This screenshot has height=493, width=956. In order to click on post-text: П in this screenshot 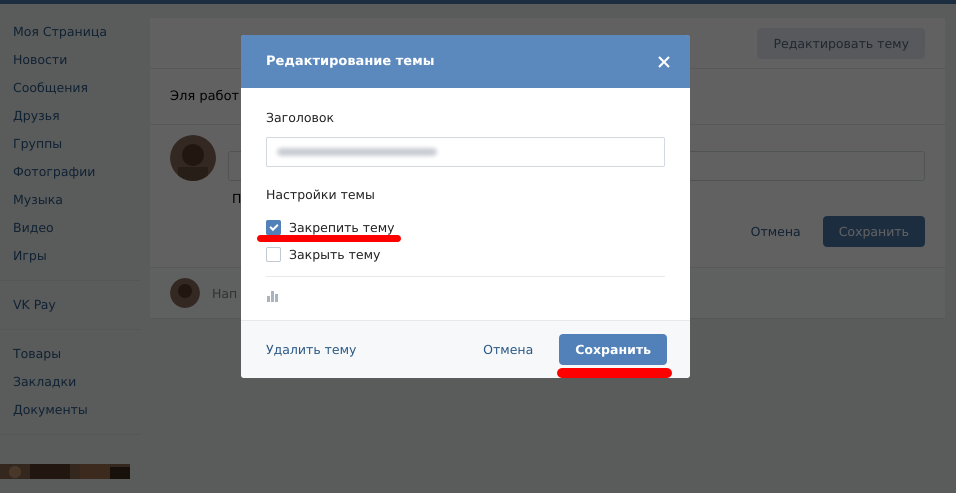, I will do `click(237, 198)`.